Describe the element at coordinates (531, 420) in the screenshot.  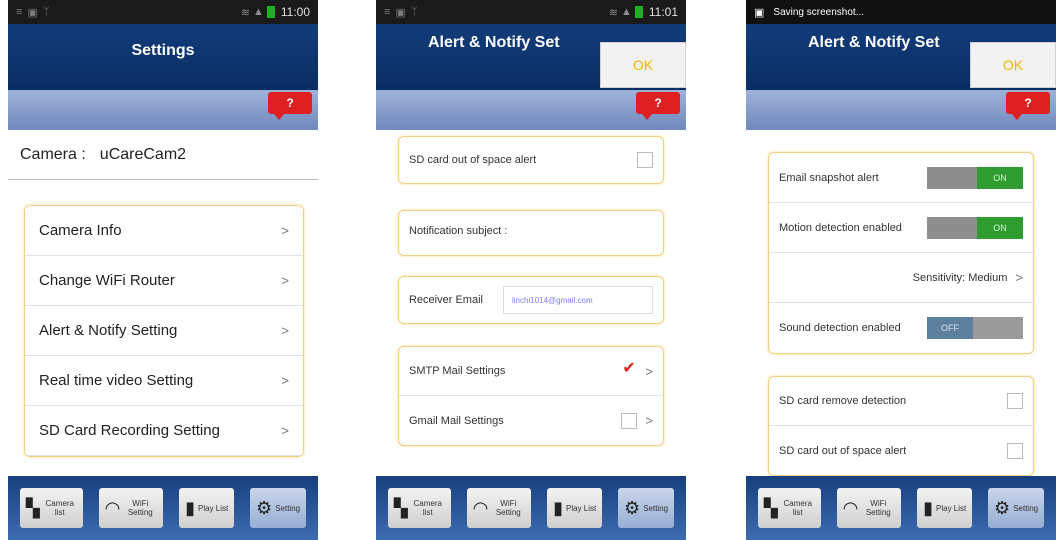
I see `gmail-mail-row: Gmail Mail Settings >` at that location.